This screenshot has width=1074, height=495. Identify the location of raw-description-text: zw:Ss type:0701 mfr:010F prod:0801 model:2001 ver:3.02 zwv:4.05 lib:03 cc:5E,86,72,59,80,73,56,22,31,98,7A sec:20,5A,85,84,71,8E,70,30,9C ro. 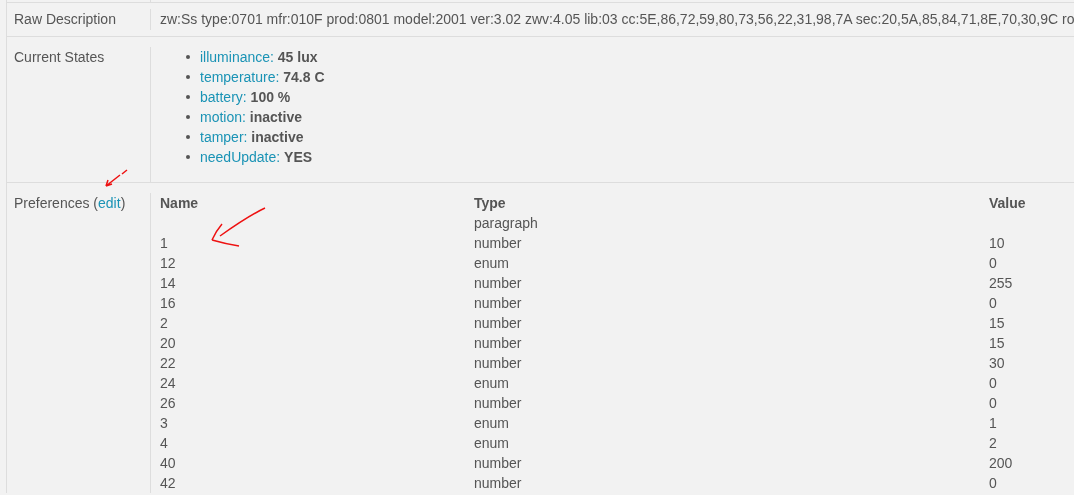
(617, 19).